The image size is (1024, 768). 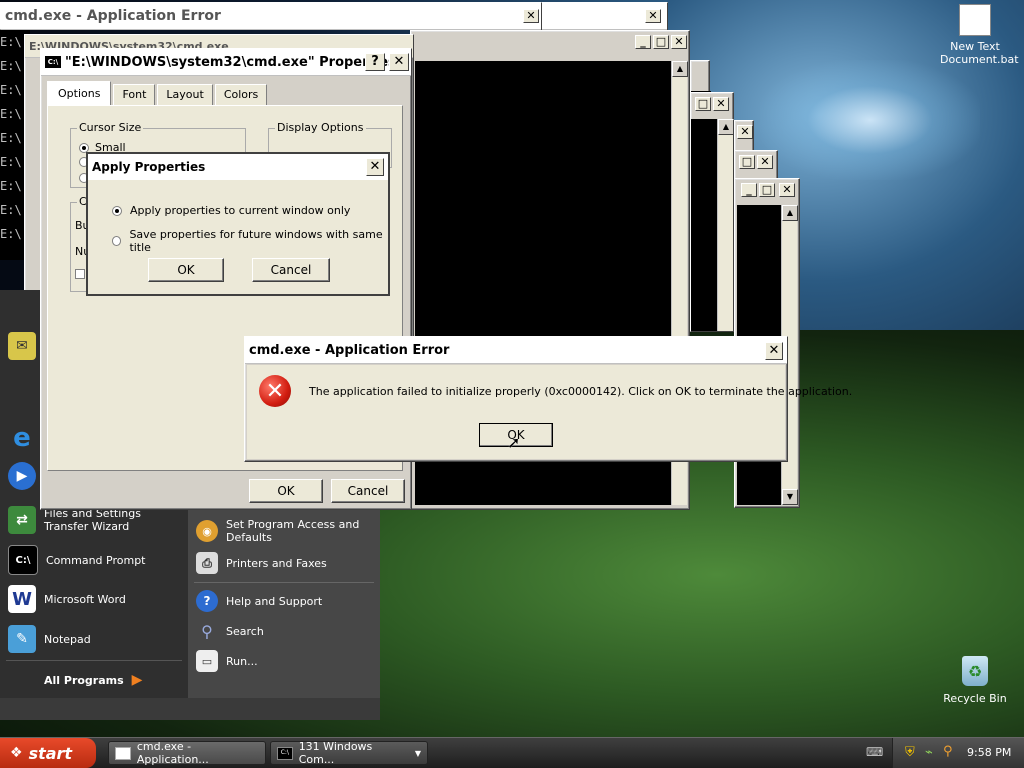 What do you see at coordinates (231, 210) in the screenshot?
I see `apply-option-current: Apply properties to current window only` at bounding box center [231, 210].